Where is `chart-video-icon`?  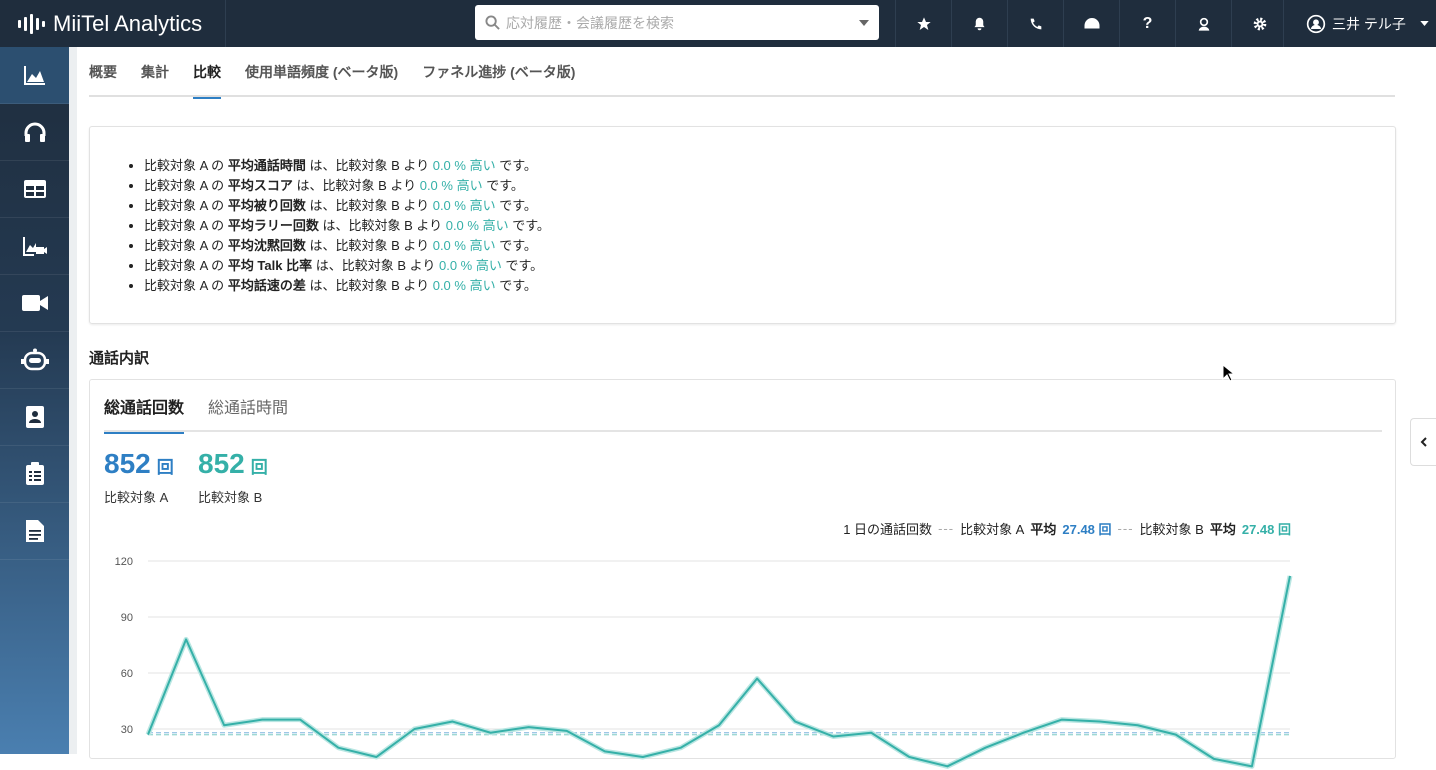
chart-video-icon is located at coordinates (34, 246).